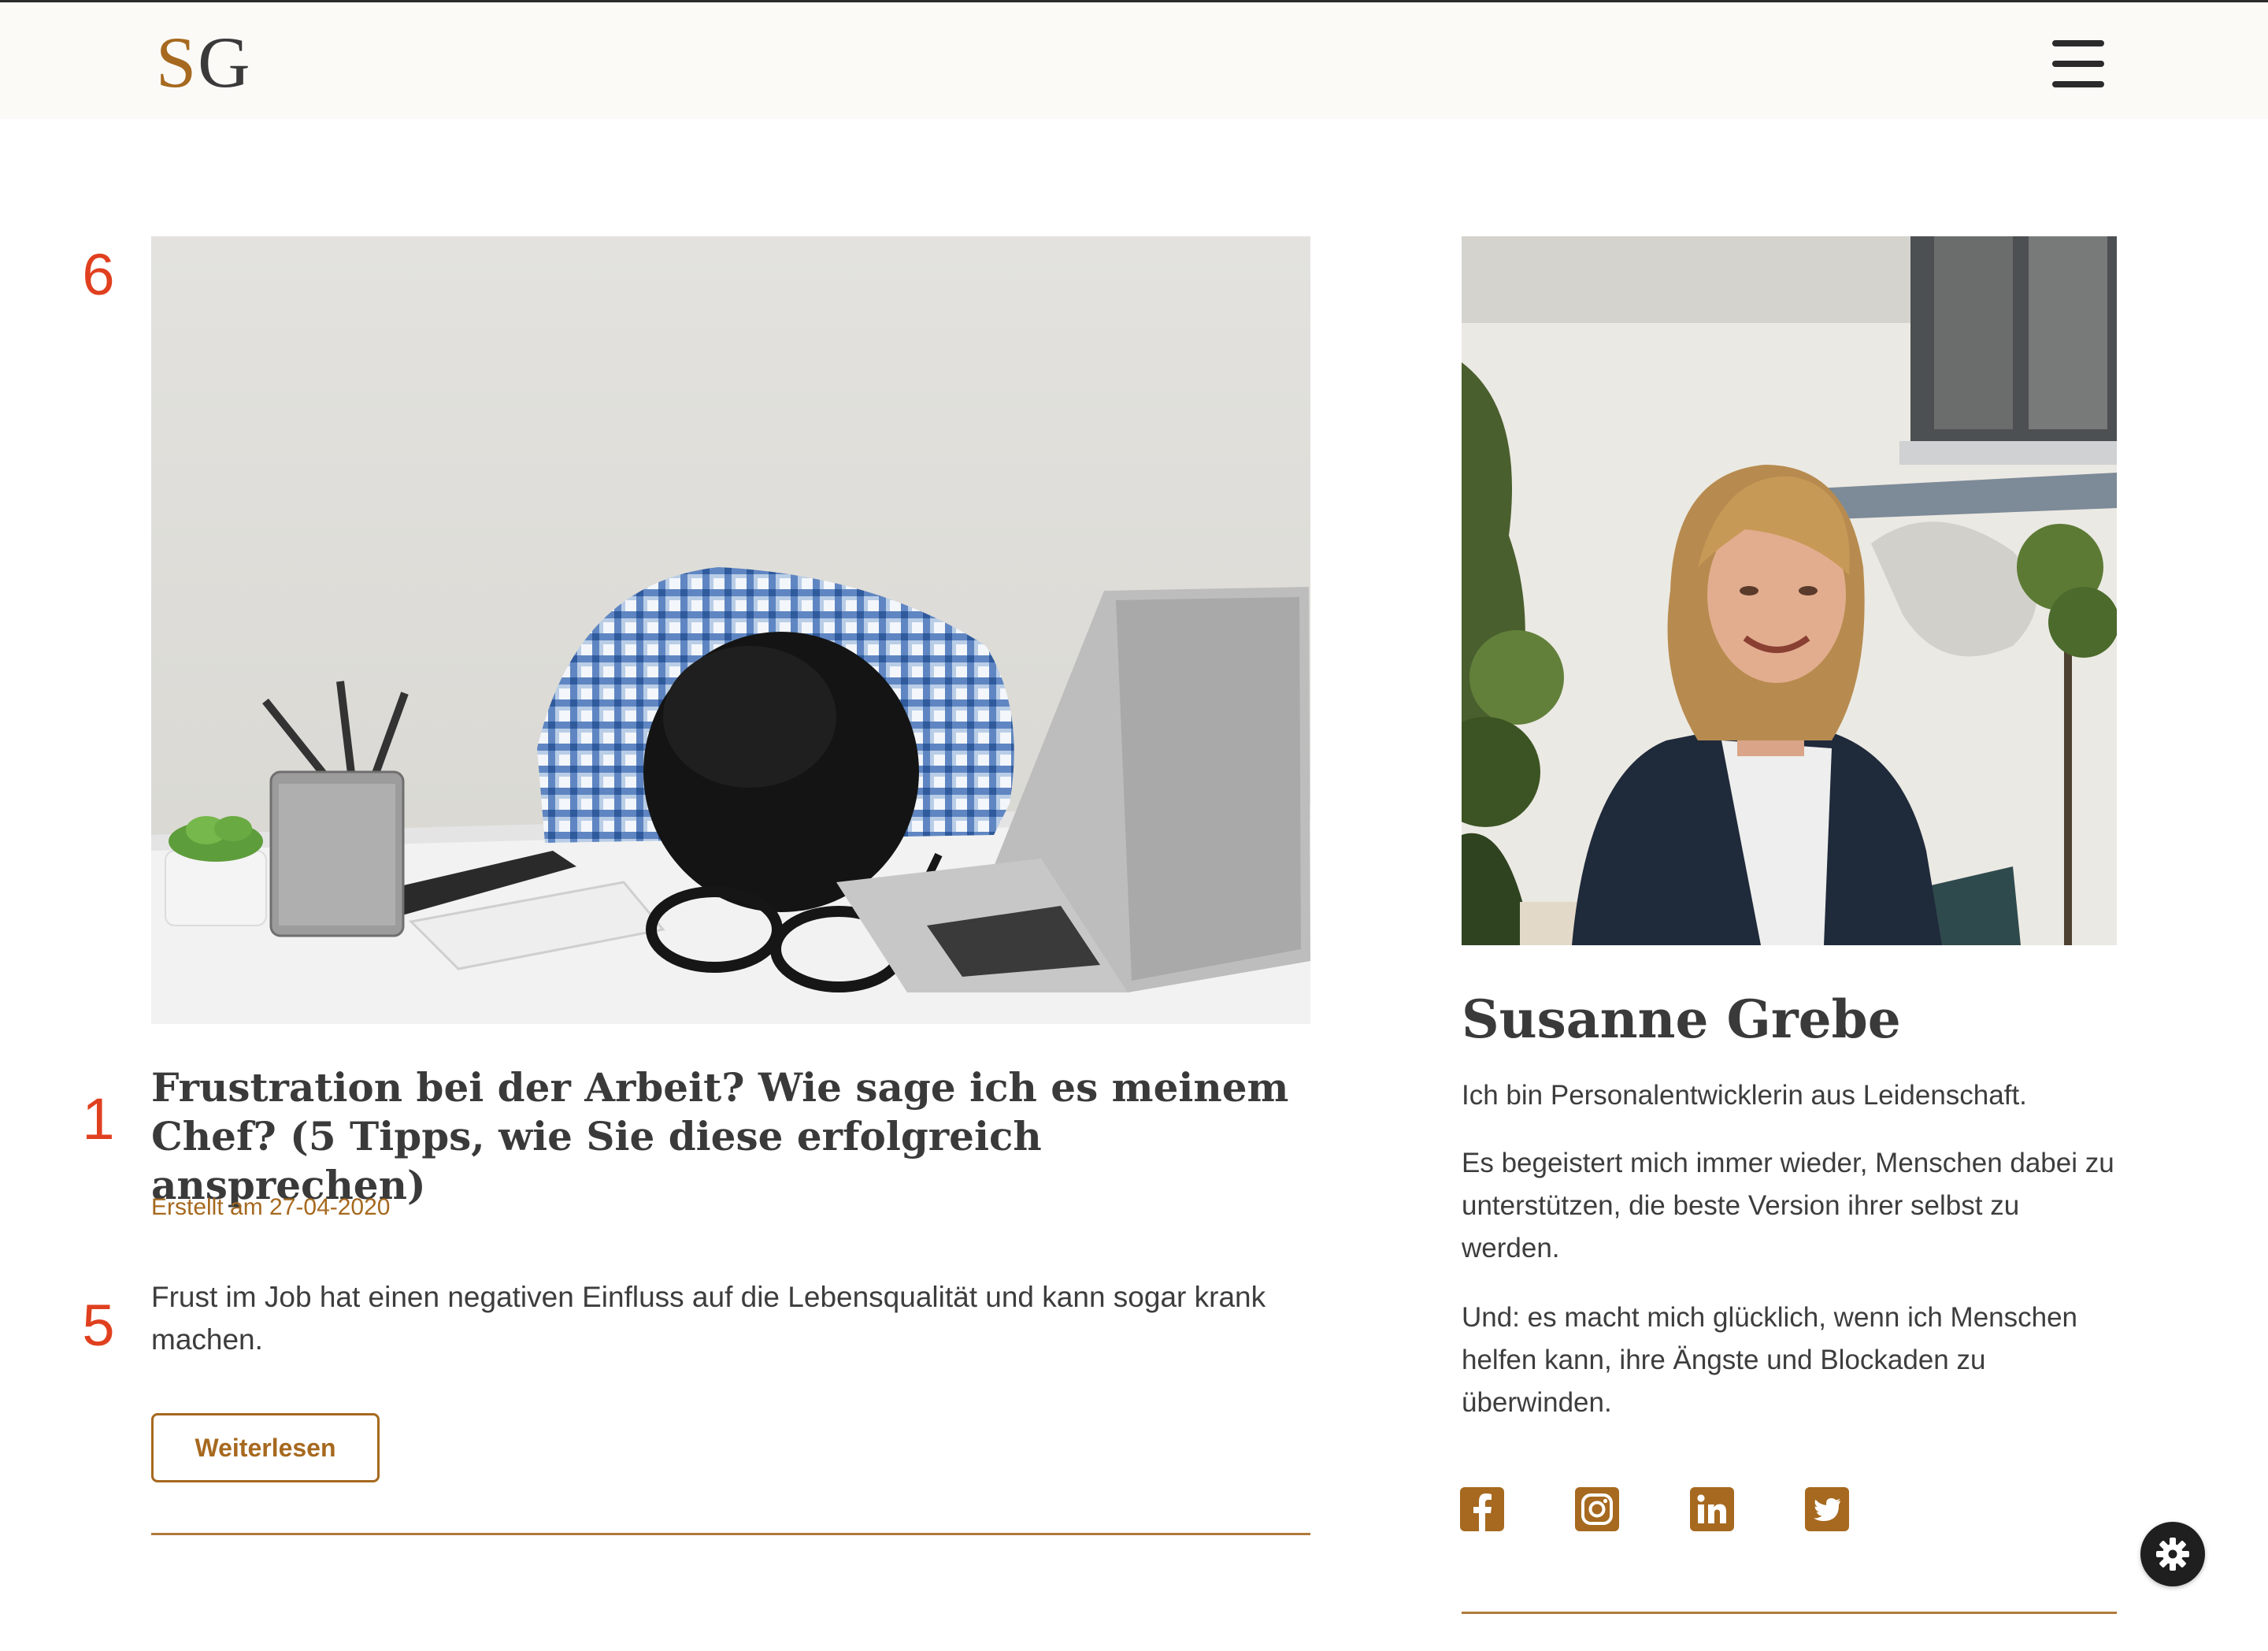  Describe the element at coordinates (177, 62) in the screenshot. I see `logo-letter-s: S` at that location.